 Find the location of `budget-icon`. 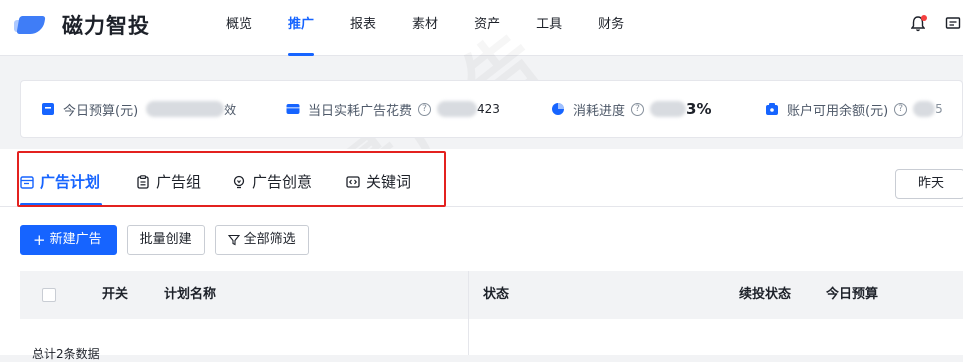

budget-icon is located at coordinates (48, 109).